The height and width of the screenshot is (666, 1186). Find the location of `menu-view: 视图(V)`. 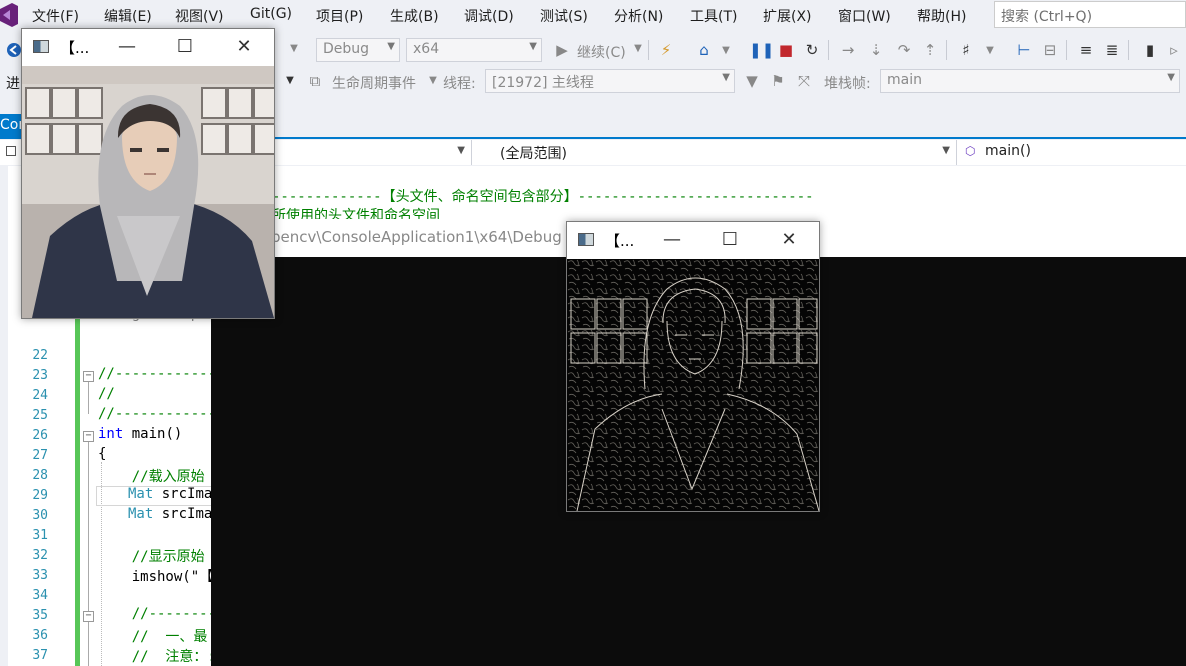

menu-view: 视图(V) is located at coordinates (199, 16).